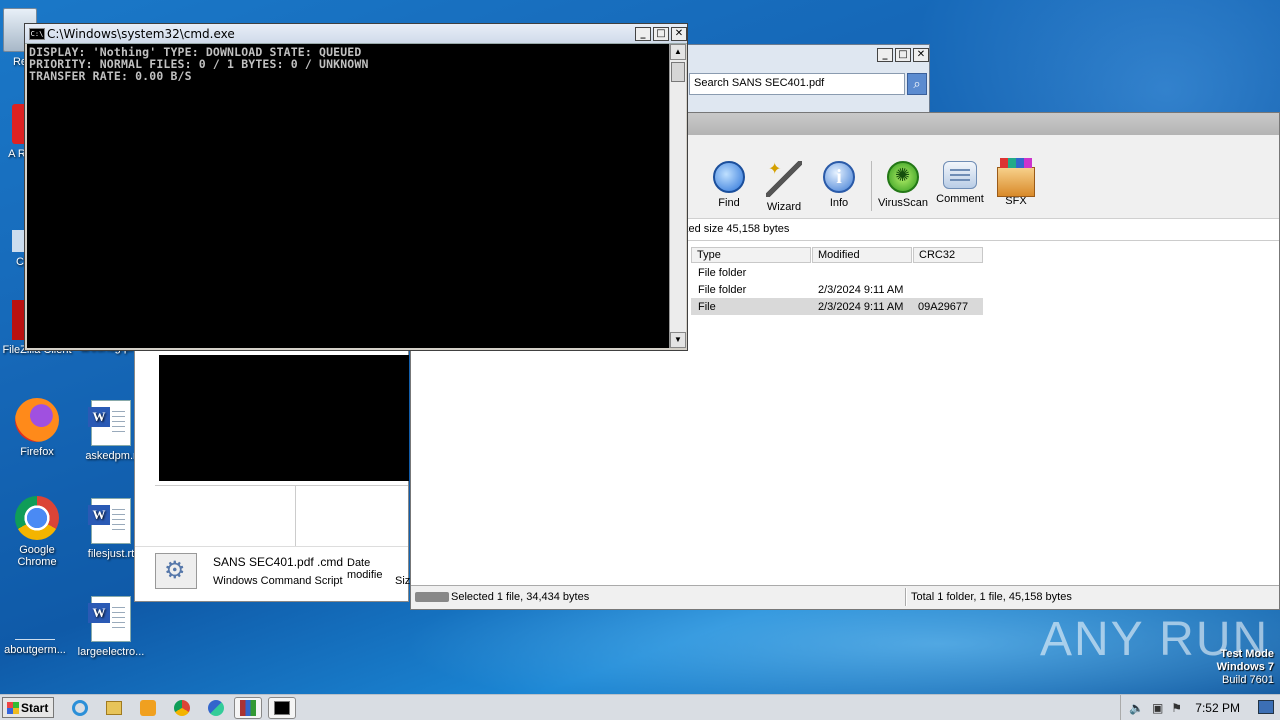 The width and height of the screenshot is (1280, 720). I want to click on taskbar-ie, so click(80, 708).